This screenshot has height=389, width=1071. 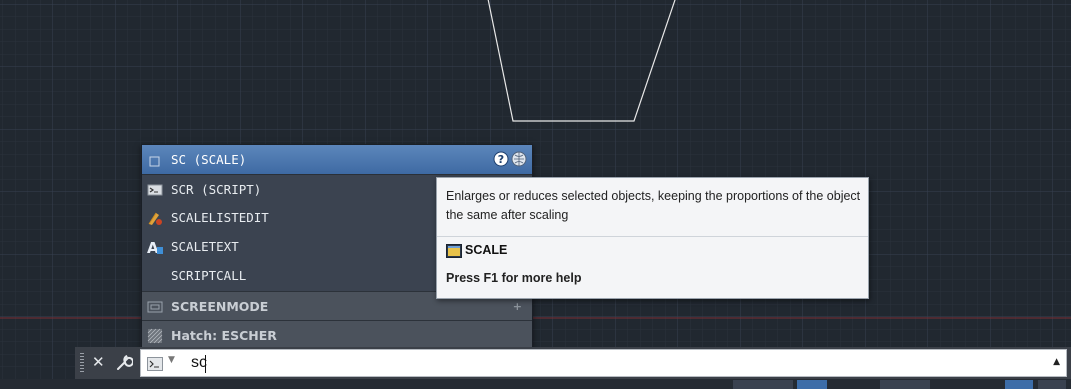 What do you see at coordinates (514, 278) in the screenshot?
I see `tooltip-help-hint: Press F1 for more help` at bounding box center [514, 278].